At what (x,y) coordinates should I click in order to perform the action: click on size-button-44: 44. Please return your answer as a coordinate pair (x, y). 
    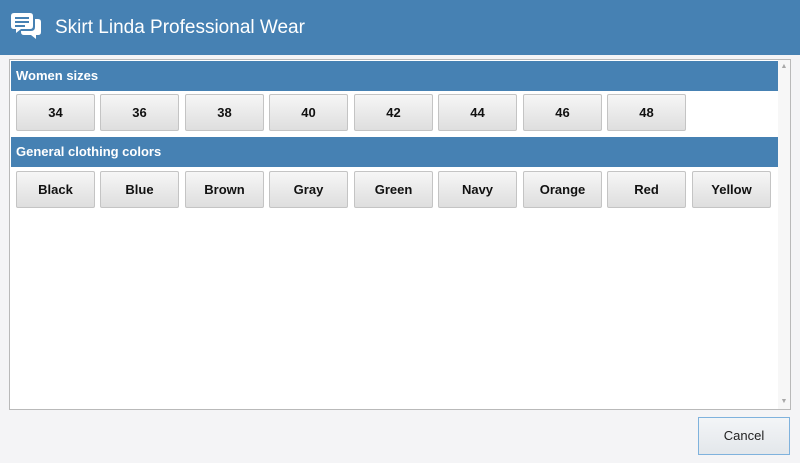
    Looking at the image, I should click on (477, 112).